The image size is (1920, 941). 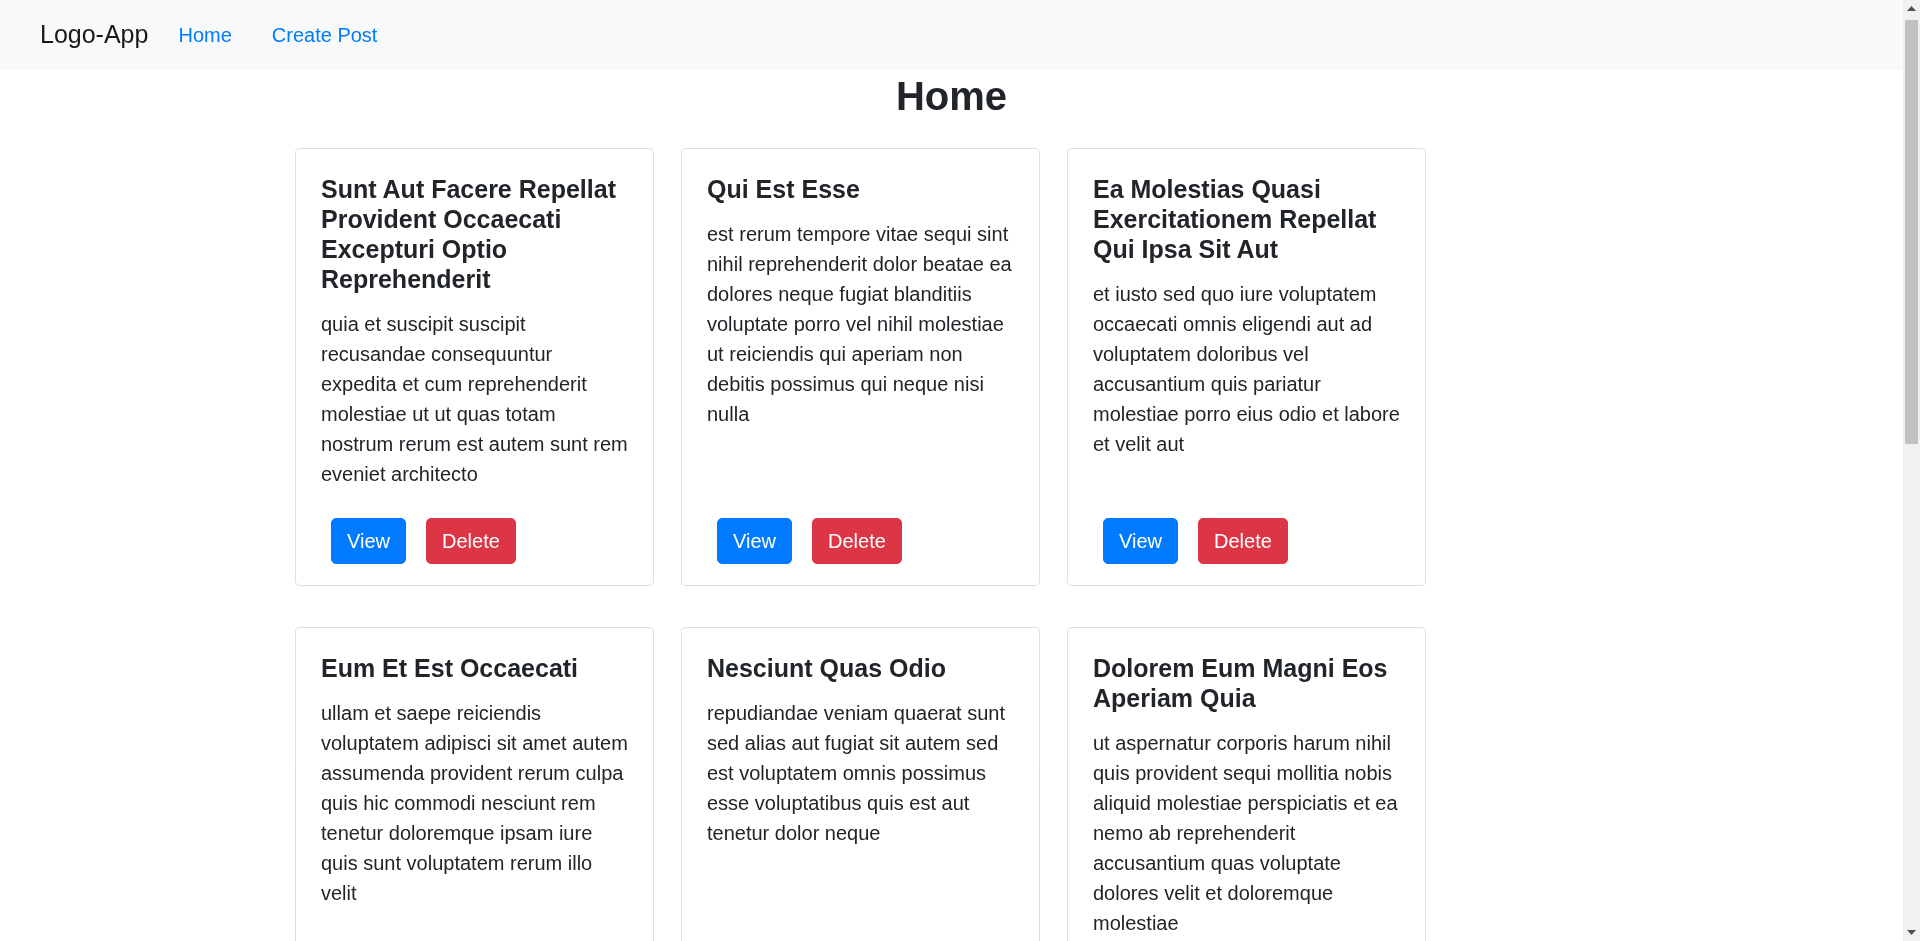 What do you see at coordinates (474, 803) in the screenshot?
I see `card-text: ullam et saepe reiciendis voluptatem adipisci sit amet autem assumenda provident rerum culpa quis hic commodi nesciunt rem tenetur doloremque ipsam iure quis sunt voluptatem rerum illo velit` at bounding box center [474, 803].